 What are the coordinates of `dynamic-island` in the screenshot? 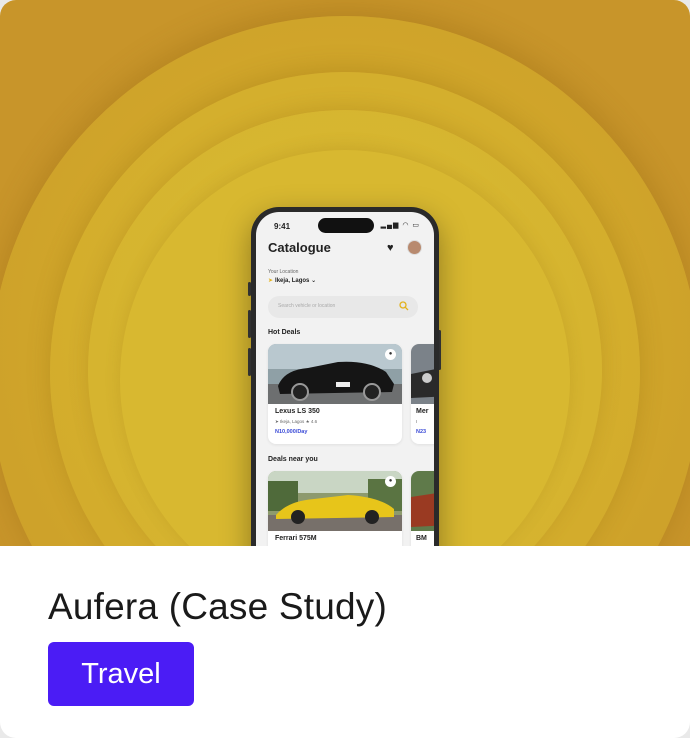 It's located at (346, 225).